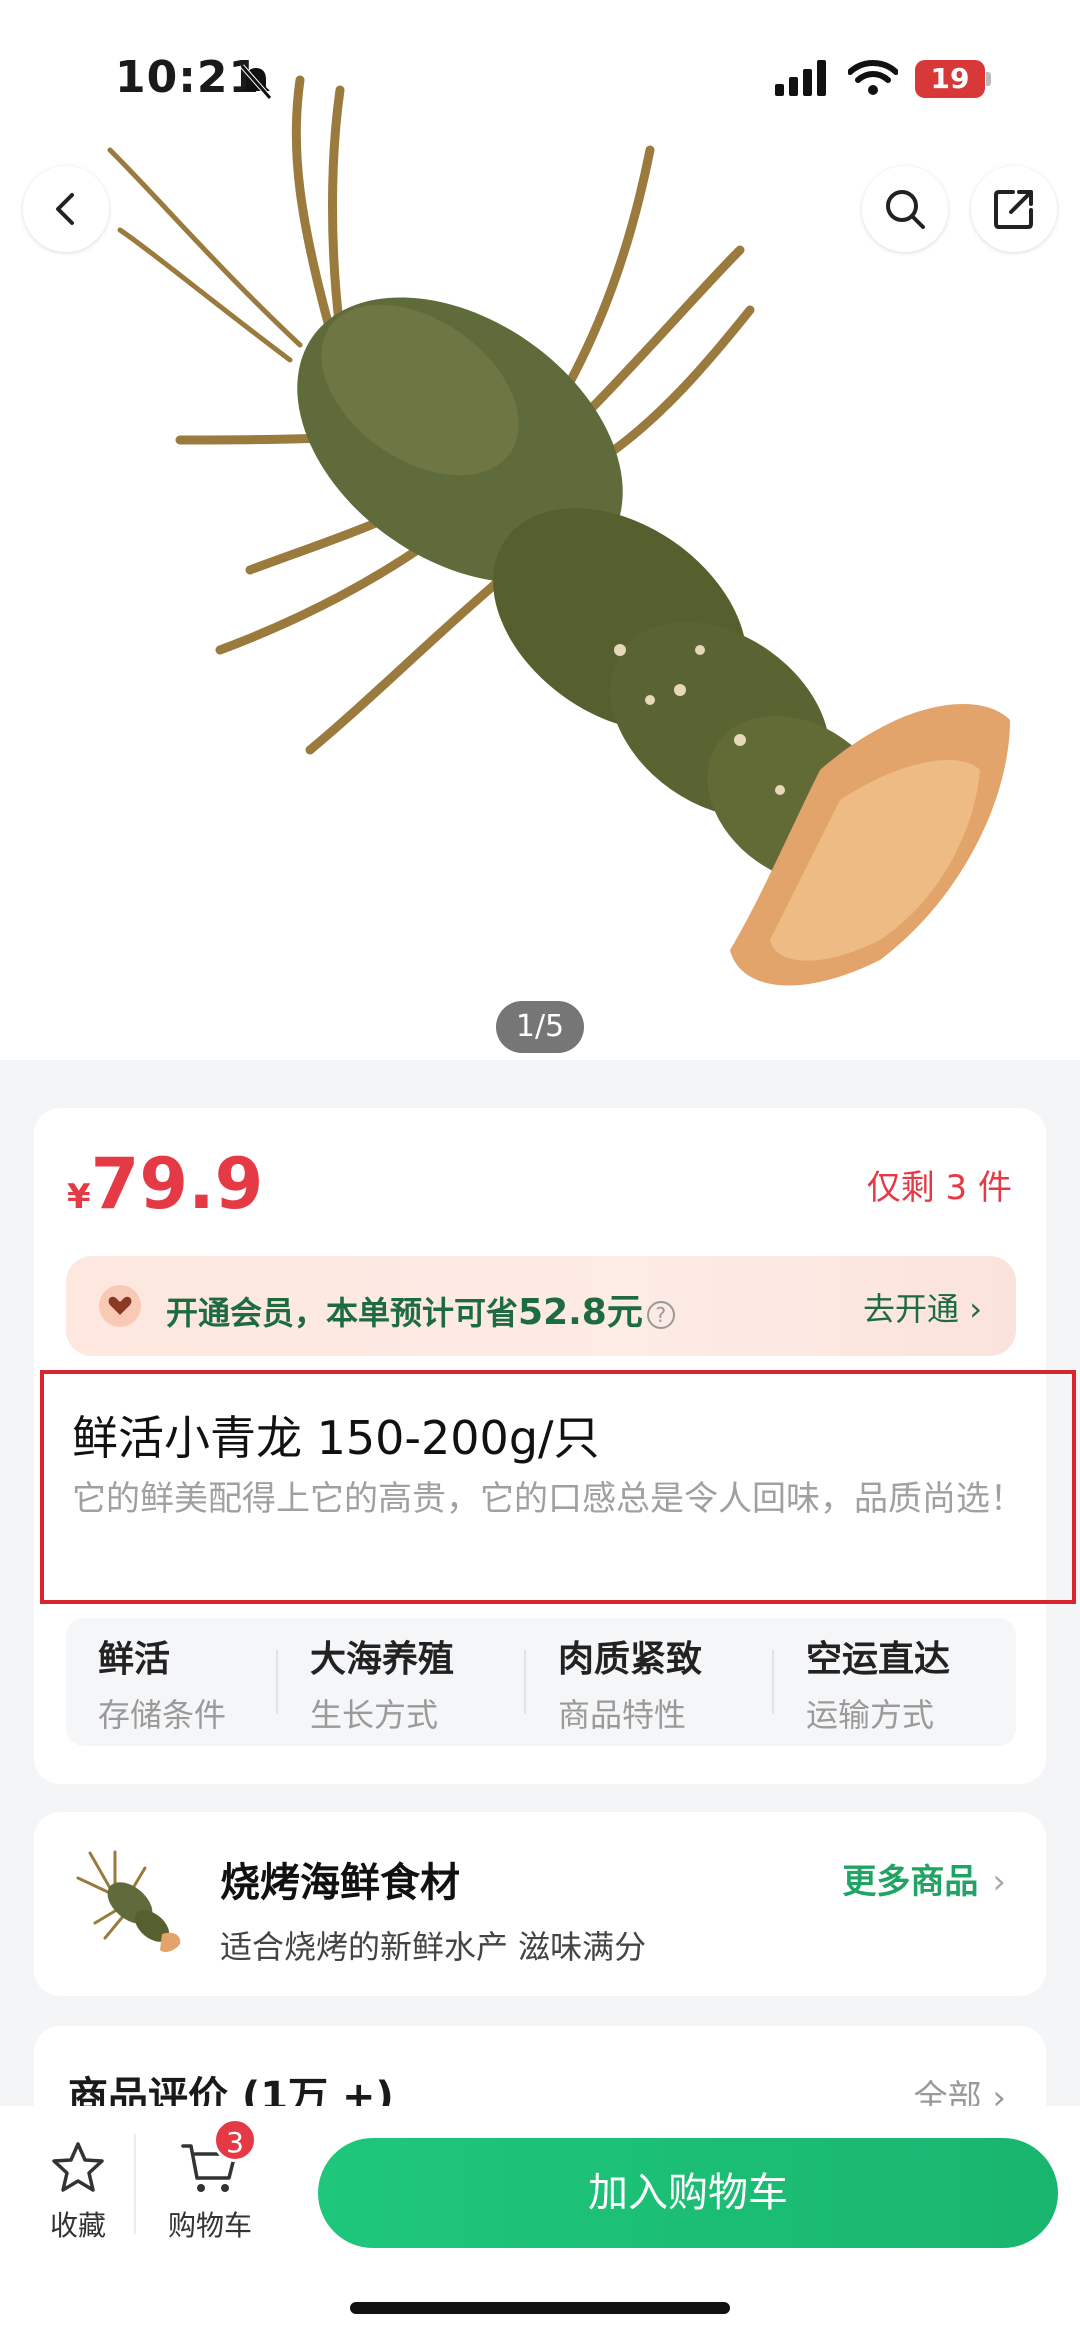  I want to click on more-products-label: 更多商品, so click(910, 1882).